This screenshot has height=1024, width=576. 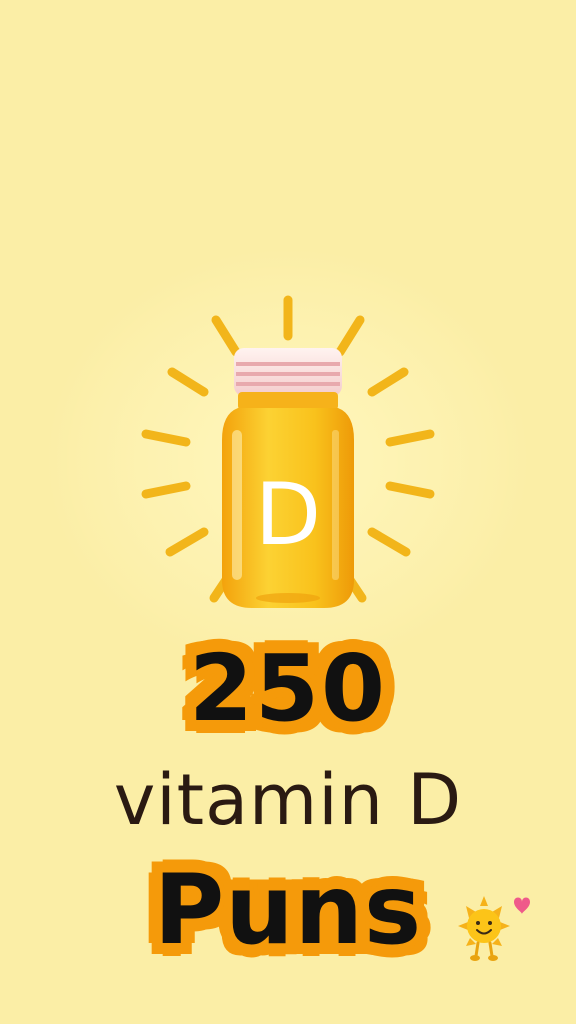 What do you see at coordinates (288, 800) in the screenshot?
I see `topic-subtitle: vitamin D` at bounding box center [288, 800].